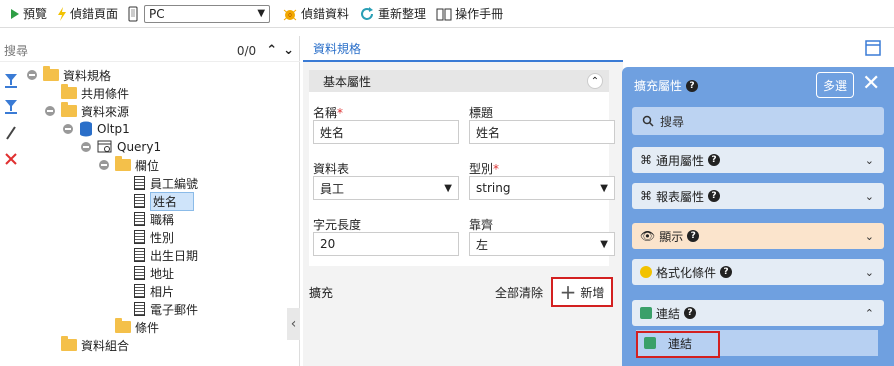 The image size is (894, 366). I want to click on accordion-link: 連結? ⌃, so click(758, 313).